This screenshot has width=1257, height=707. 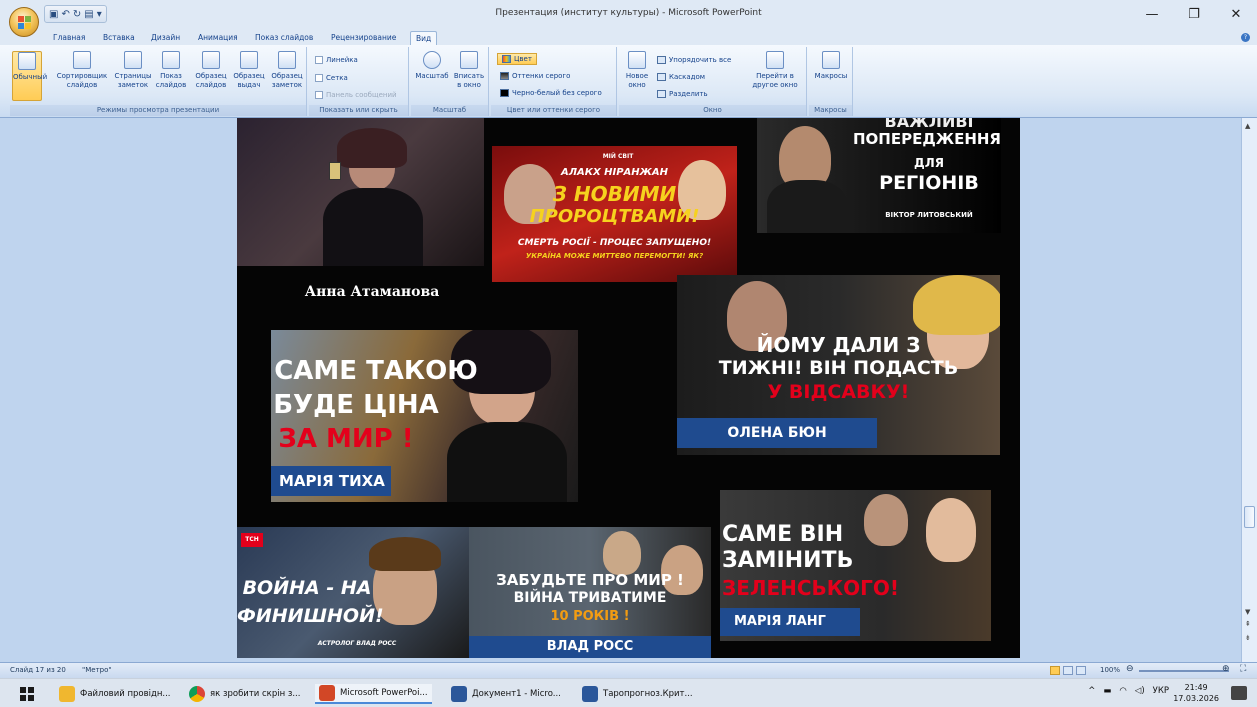 What do you see at coordinates (197, 694) in the screenshot?
I see `chrome-icon` at bounding box center [197, 694].